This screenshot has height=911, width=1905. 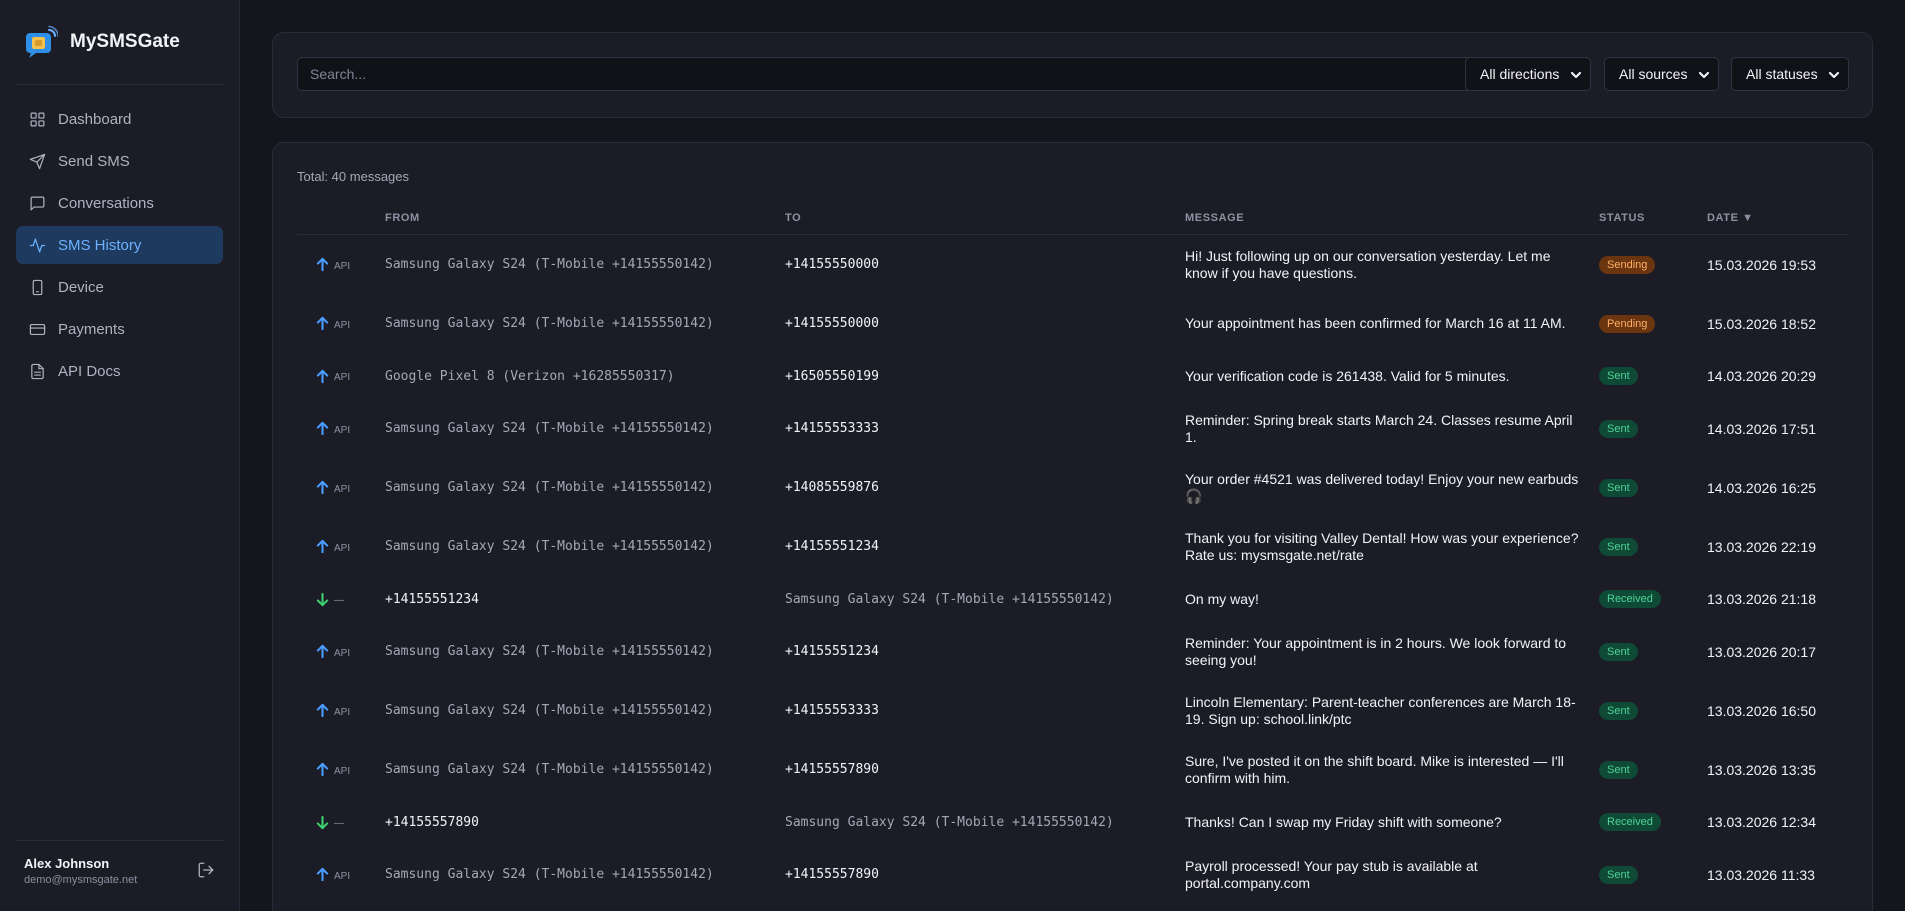 What do you see at coordinates (119, 287) in the screenshot?
I see `nav-item-device: Device` at bounding box center [119, 287].